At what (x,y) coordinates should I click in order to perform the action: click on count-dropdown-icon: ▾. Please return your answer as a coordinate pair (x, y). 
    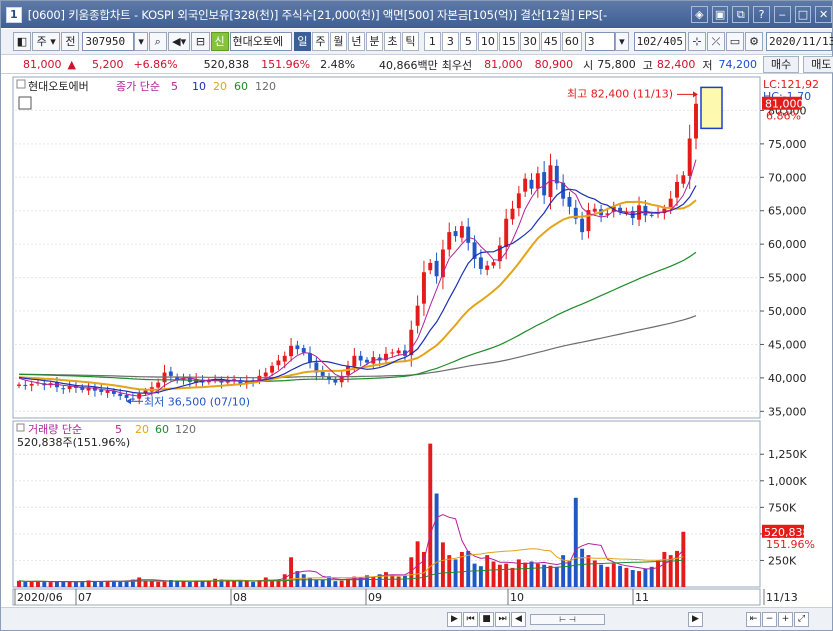
    Looking at the image, I should click on (622, 41).